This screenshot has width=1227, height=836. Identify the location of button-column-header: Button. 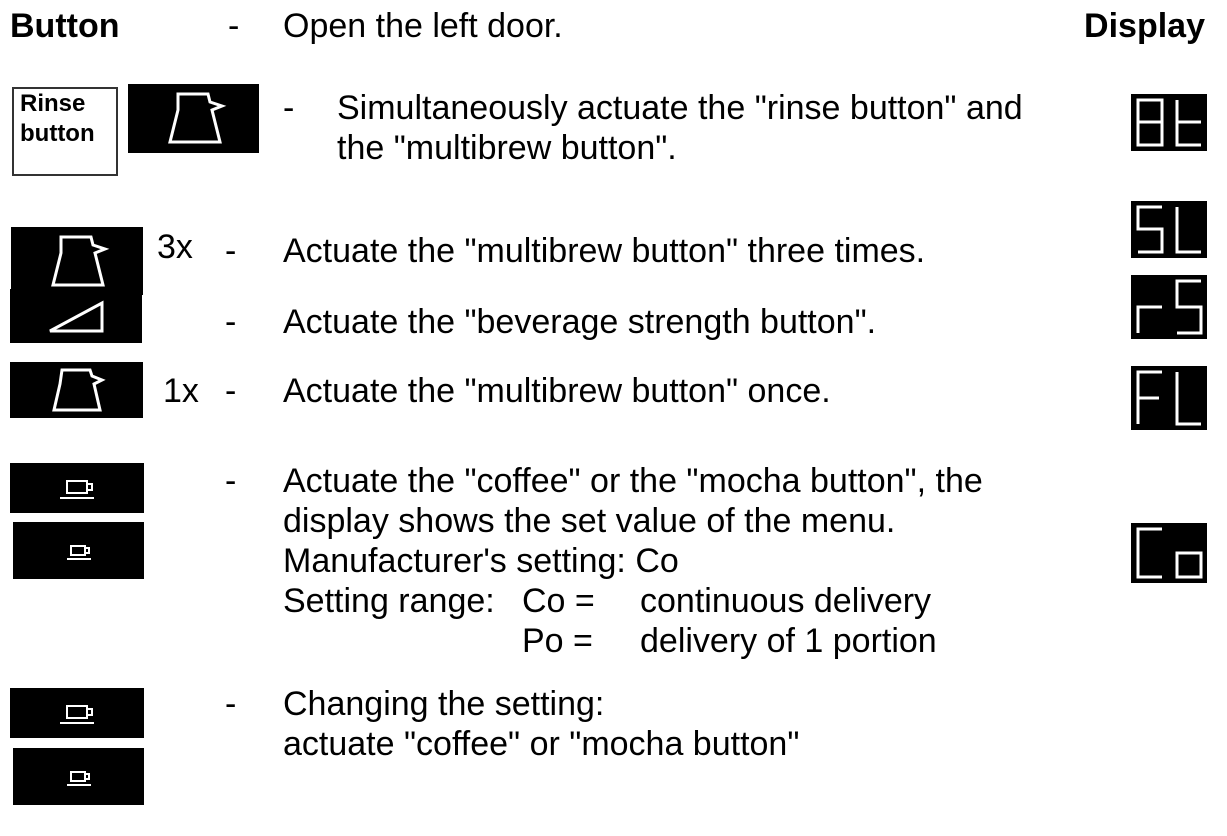
(65, 26).